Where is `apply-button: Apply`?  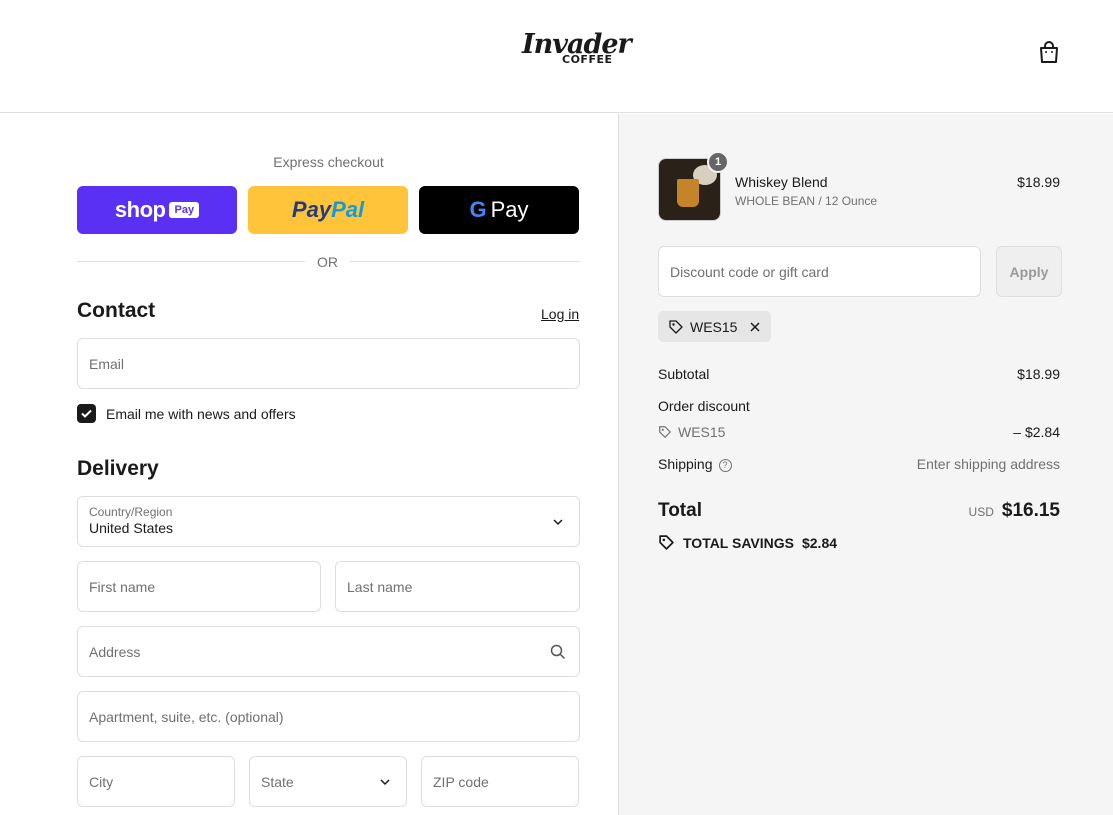 apply-button: Apply is located at coordinates (1029, 271).